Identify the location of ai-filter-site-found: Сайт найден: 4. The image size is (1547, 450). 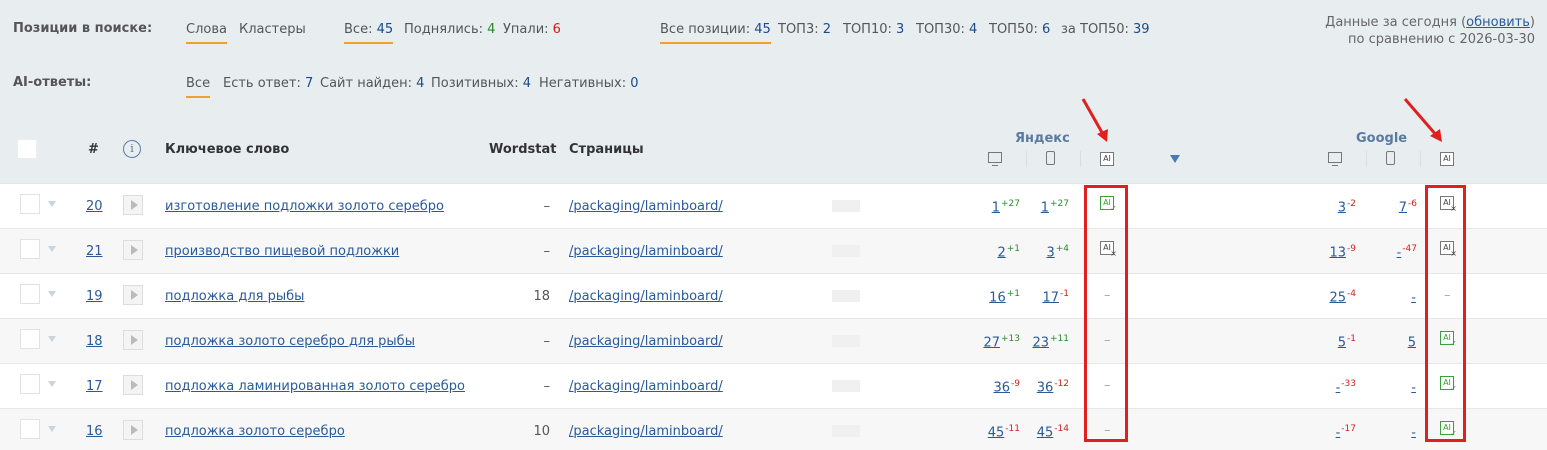
(372, 83).